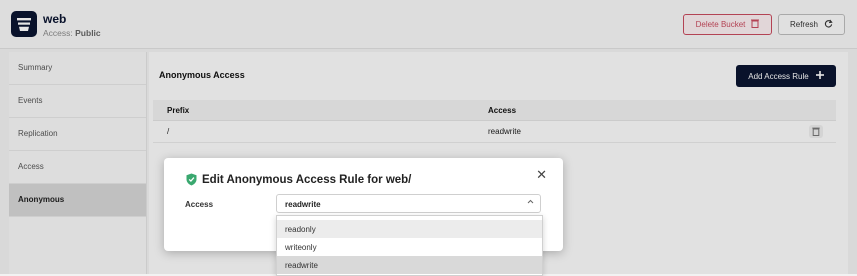 The height and width of the screenshot is (276, 857). I want to click on access-select: readwrite, so click(408, 203).